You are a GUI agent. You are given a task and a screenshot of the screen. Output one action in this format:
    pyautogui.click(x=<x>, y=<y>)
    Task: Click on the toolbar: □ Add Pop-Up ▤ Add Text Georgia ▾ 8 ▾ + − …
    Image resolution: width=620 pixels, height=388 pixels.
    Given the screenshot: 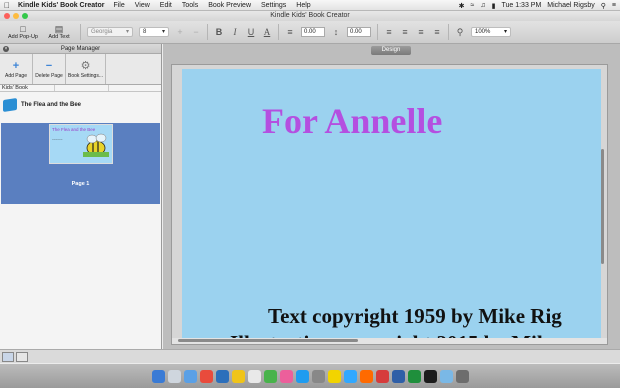 What is the action you would take?
    pyautogui.click(x=310, y=32)
    